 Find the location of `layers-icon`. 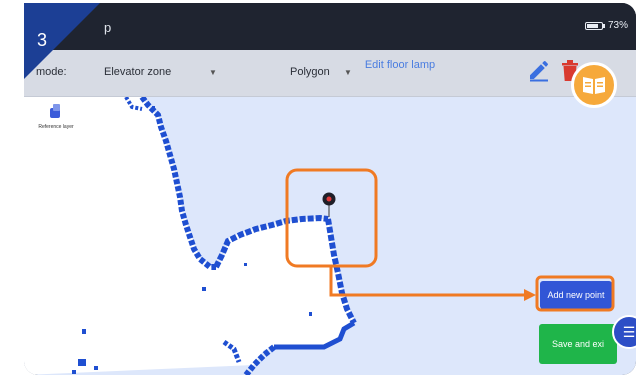

layers-icon is located at coordinates (55, 111).